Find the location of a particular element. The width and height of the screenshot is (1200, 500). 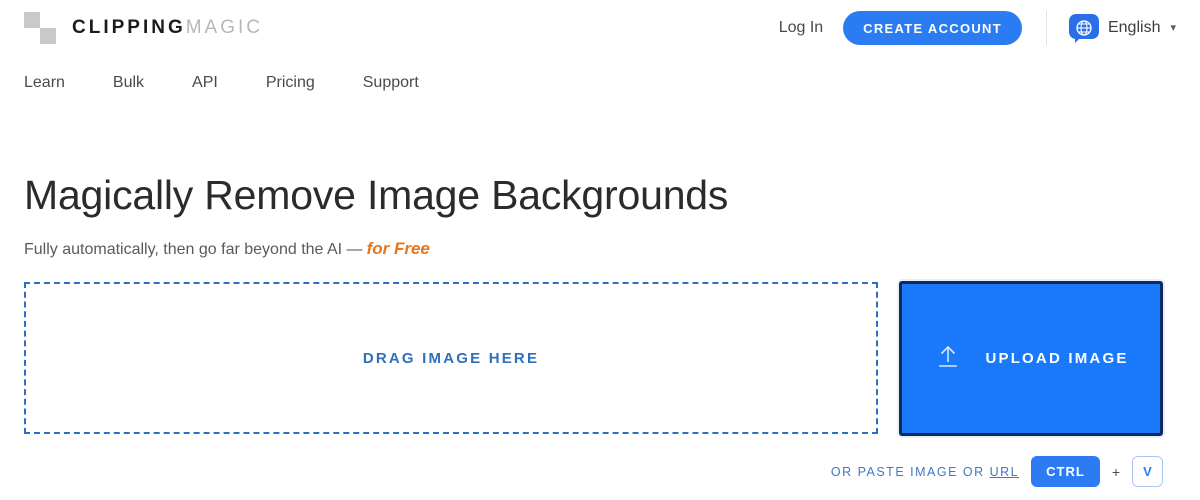

checkerboard-logo-icon is located at coordinates (40, 28).